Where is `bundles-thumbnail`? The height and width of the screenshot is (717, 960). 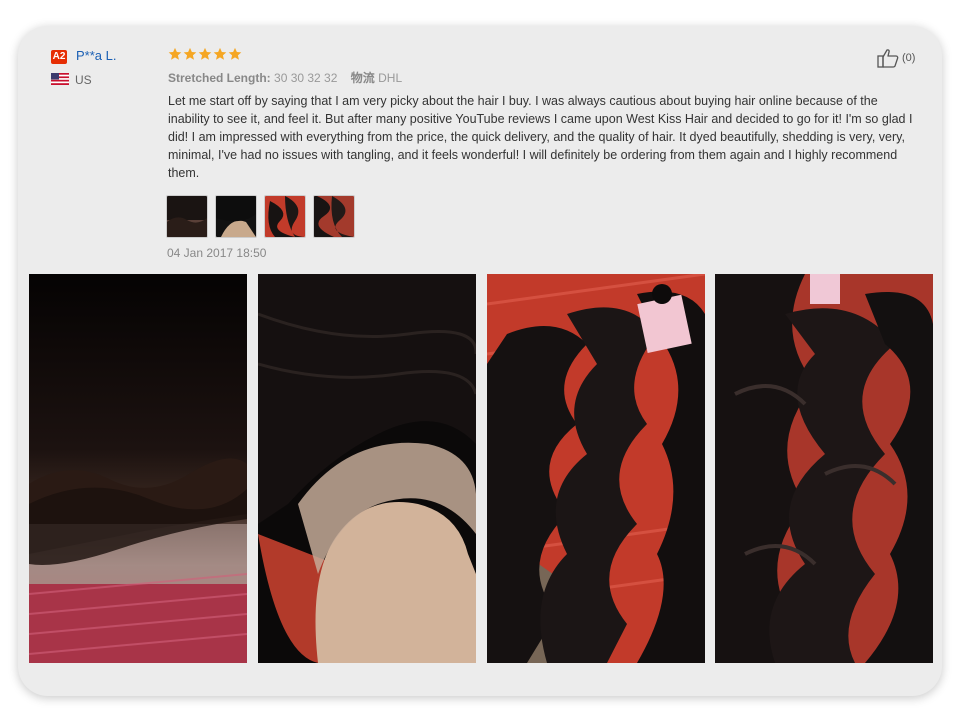 bundles-thumbnail is located at coordinates (285, 216).